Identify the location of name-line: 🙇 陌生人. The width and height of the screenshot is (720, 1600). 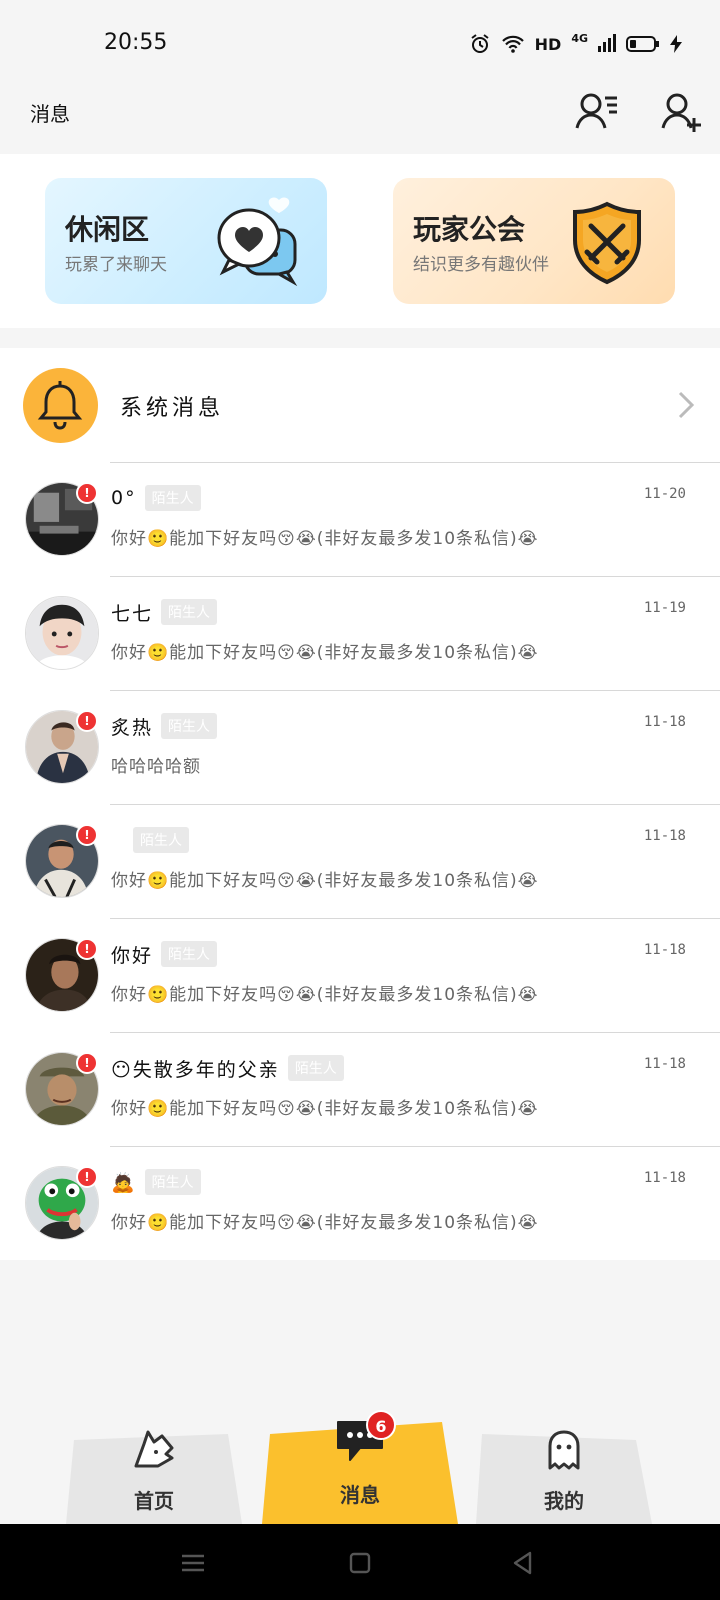
(156, 1182).